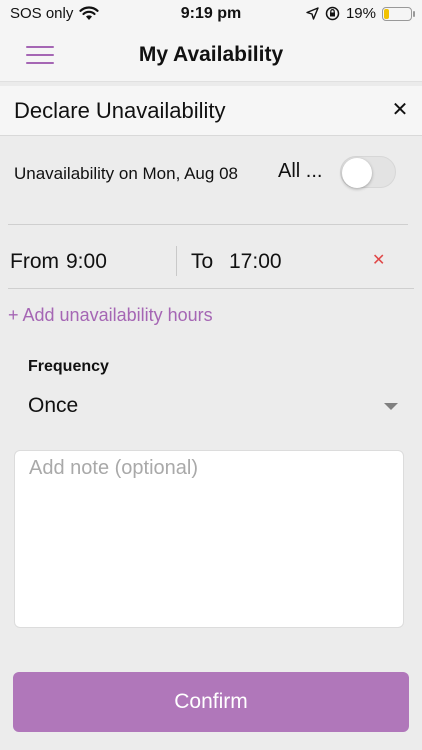 The width and height of the screenshot is (422, 750). I want to click on page-title: My Availability, so click(211, 54).